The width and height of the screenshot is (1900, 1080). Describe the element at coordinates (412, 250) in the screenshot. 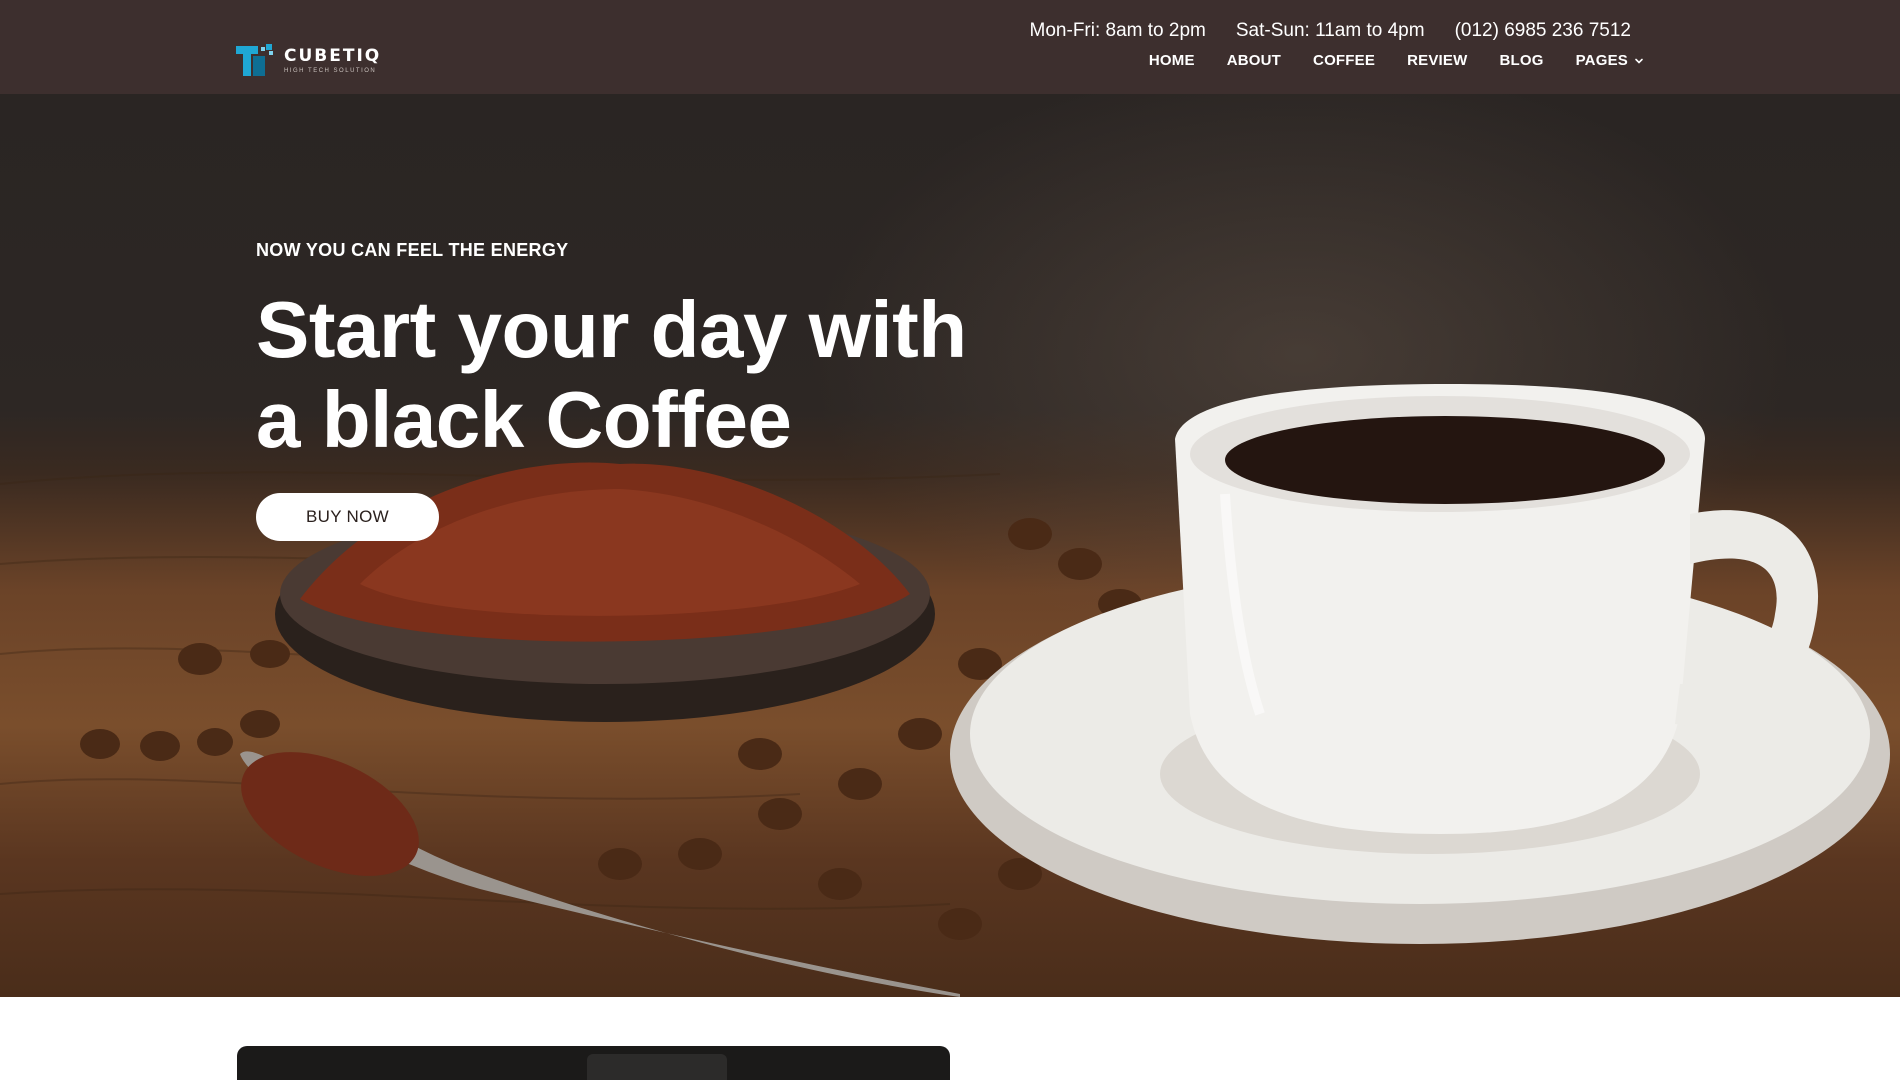

I see `hero-eyebrow: NOW YOU CAN FEEL THE ENERGY` at that location.